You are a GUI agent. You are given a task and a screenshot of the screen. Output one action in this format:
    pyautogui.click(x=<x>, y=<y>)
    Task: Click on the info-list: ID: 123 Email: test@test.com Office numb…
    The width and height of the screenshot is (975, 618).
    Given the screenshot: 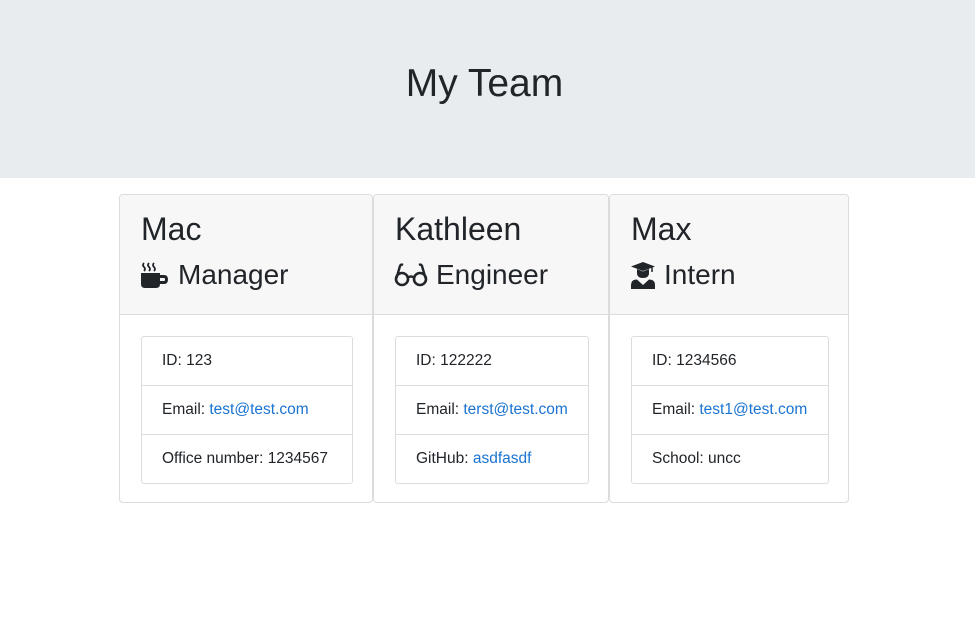 What is the action you would take?
    pyautogui.click(x=247, y=410)
    